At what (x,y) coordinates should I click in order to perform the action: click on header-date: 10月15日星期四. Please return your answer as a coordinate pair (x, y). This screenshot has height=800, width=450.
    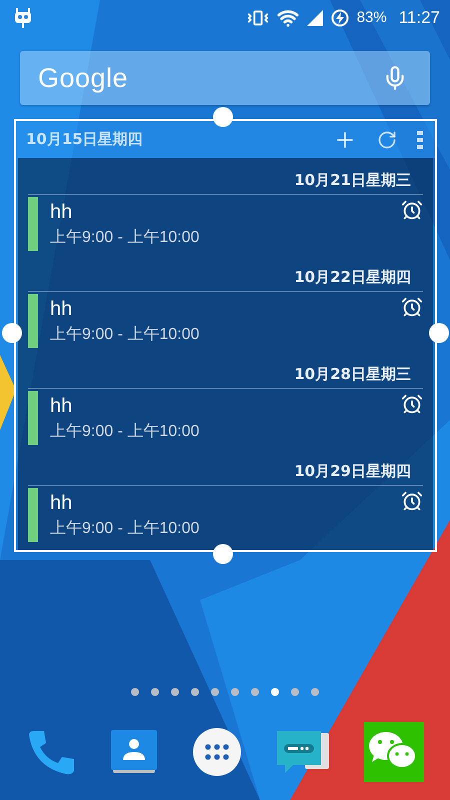
    Looking at the image, I should click on (85, 139).